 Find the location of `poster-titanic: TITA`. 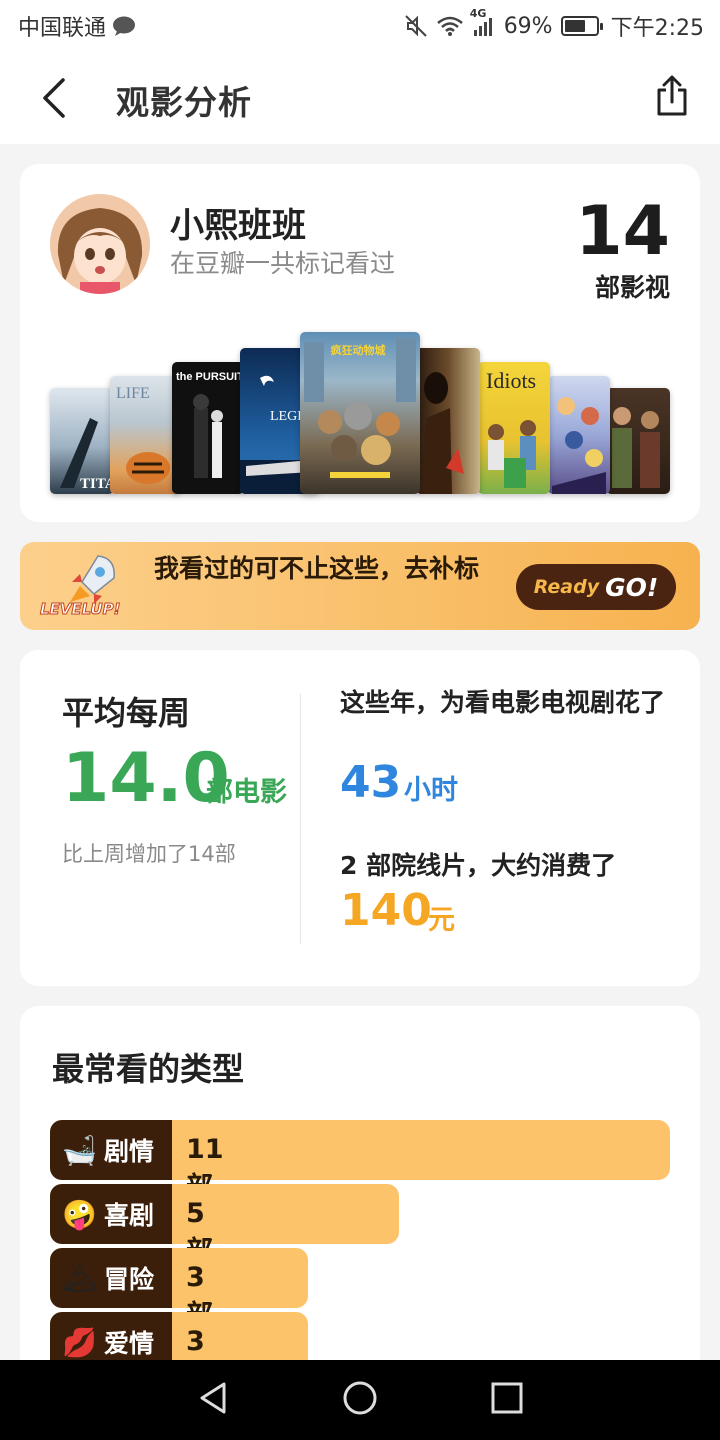

poster-titanic: TITA is located at coordinates (82, 441).